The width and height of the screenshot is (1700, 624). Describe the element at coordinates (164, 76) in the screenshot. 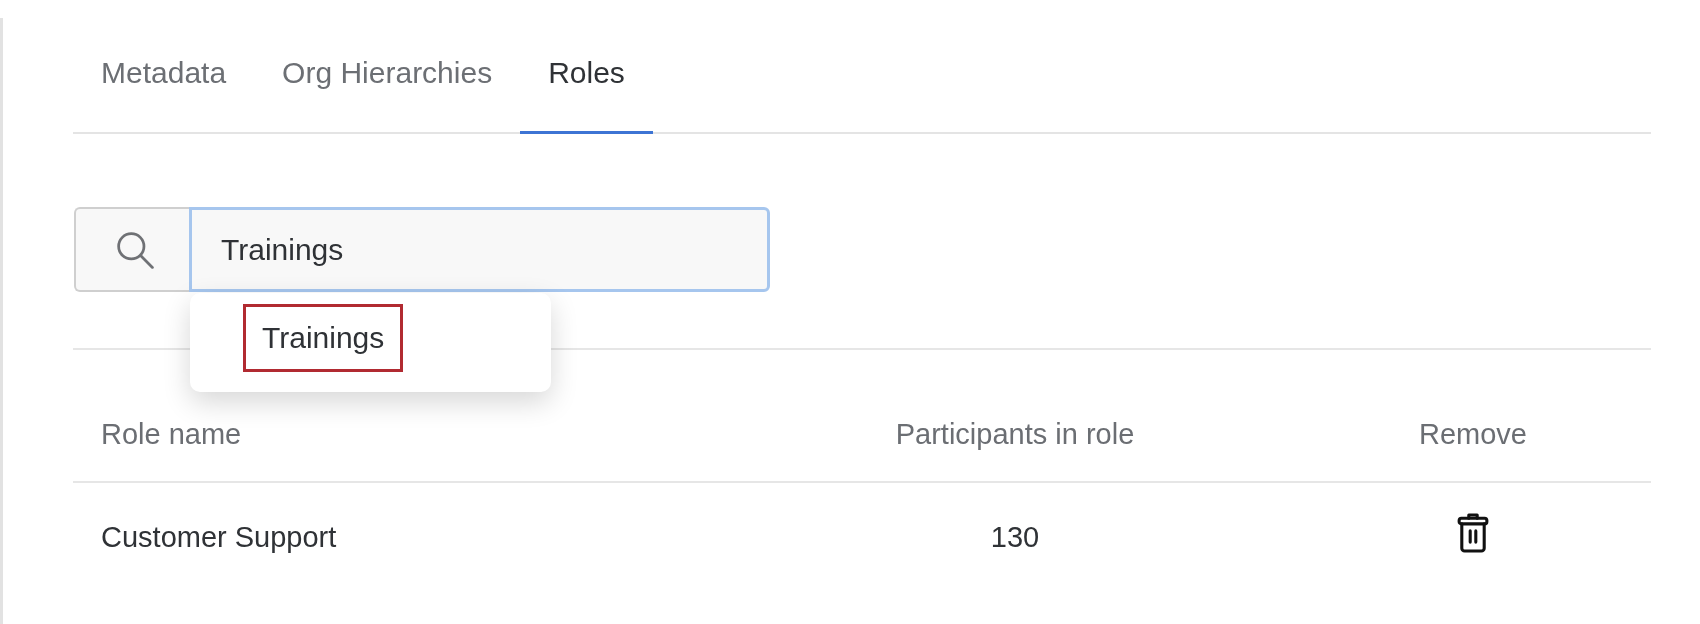

I see `tab: Metadata` at that location.